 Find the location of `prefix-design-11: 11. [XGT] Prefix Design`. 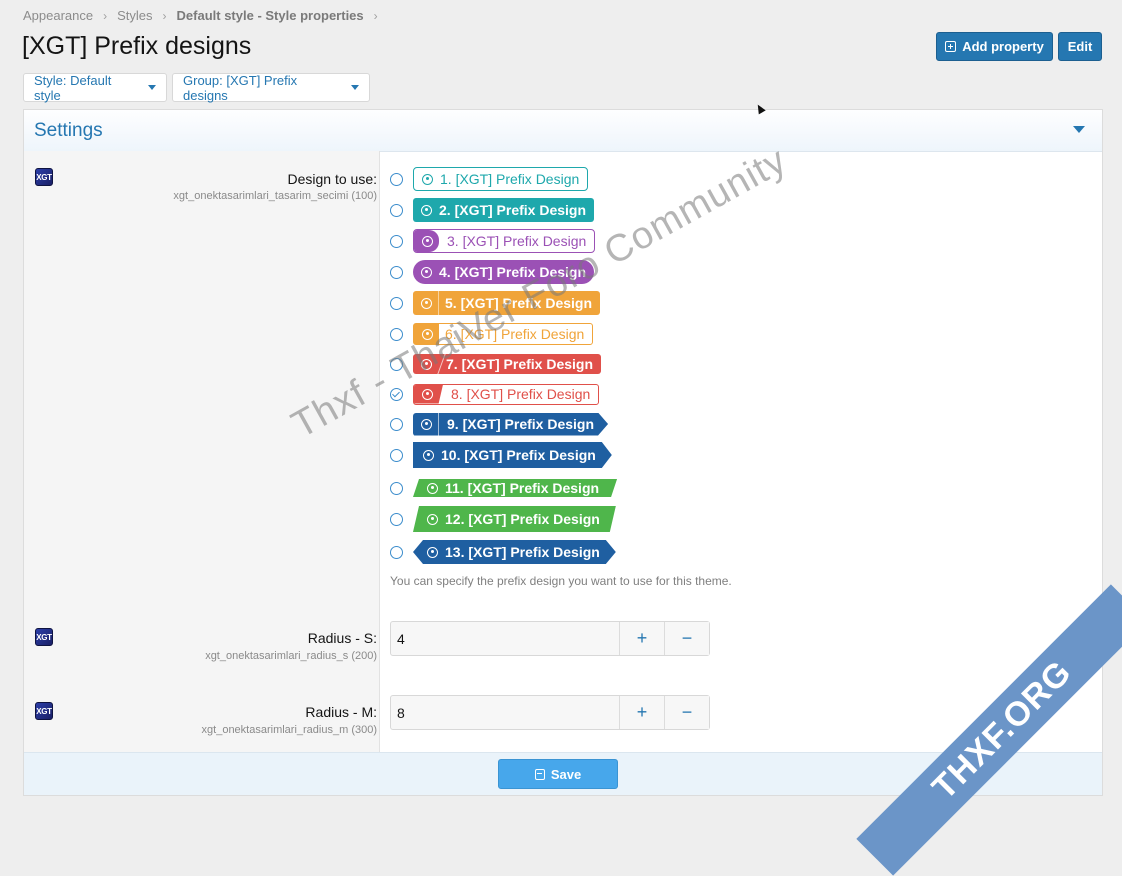

prefix-design-11: 11. [XGT] Prefix Design is located at coordinates (515, 488).